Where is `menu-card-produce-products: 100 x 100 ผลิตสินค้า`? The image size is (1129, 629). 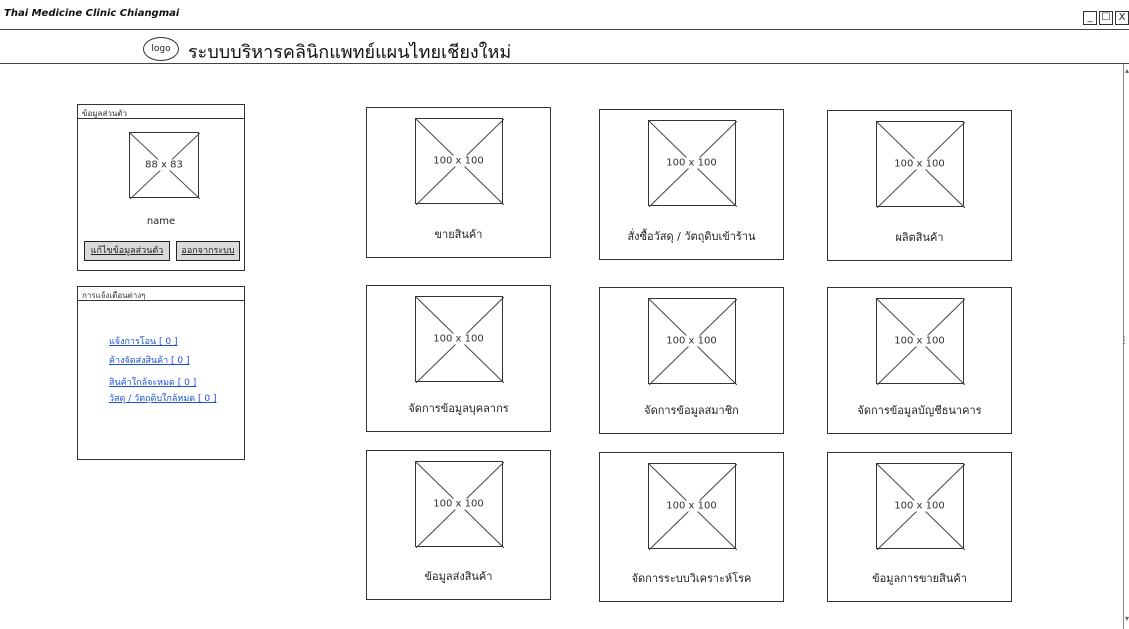
menu-card-produce-products: 100 x 100 ผลิตสินค้า is located at coordinates (919, 185).